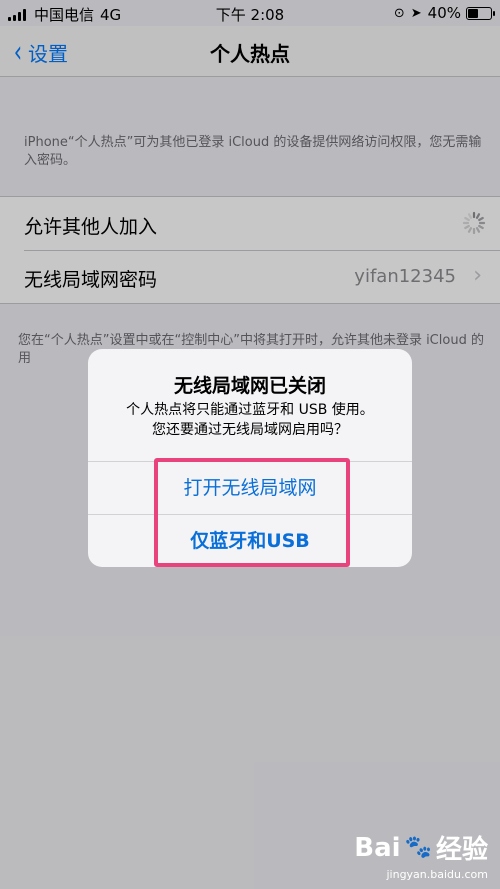  Describe the element at coordinates (252, 512) in the screenshot. I see `highlight-box` at that location.